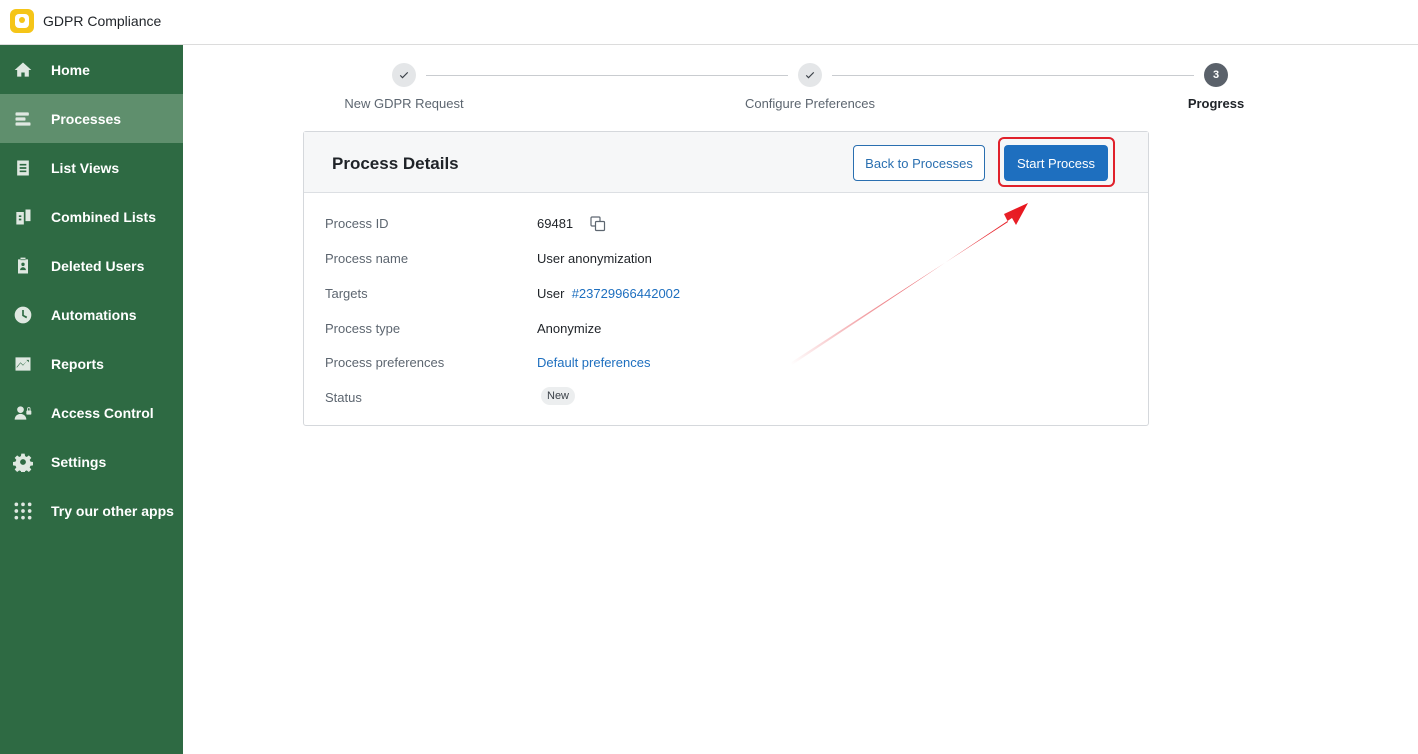 This screenshot has width=1418, height=754. What do you see at coordinates (626, 293) in the screenshot?
I see `target-user-link: #23729966442002` at bounding box center [626, 293].